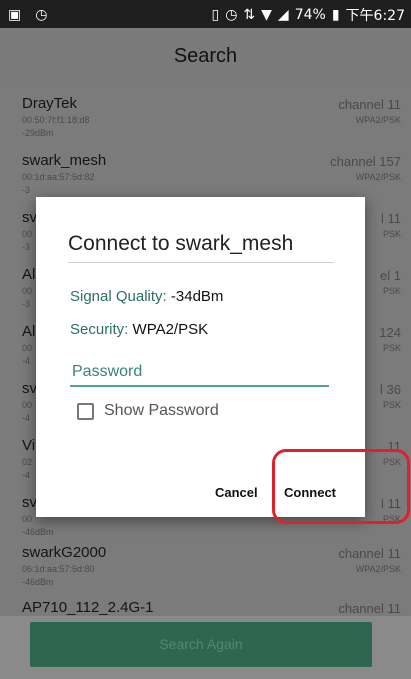 Image resolution: width=411 pixels, height=679 pixels. What do you see at coordinates (205, 14) in the screenshot?
I see `status-bar: ▣ ◷ ▯ ◷ ⇅ ▼ ◢ 74% ▮ 下午6:27` at bounding box center [205, 14].